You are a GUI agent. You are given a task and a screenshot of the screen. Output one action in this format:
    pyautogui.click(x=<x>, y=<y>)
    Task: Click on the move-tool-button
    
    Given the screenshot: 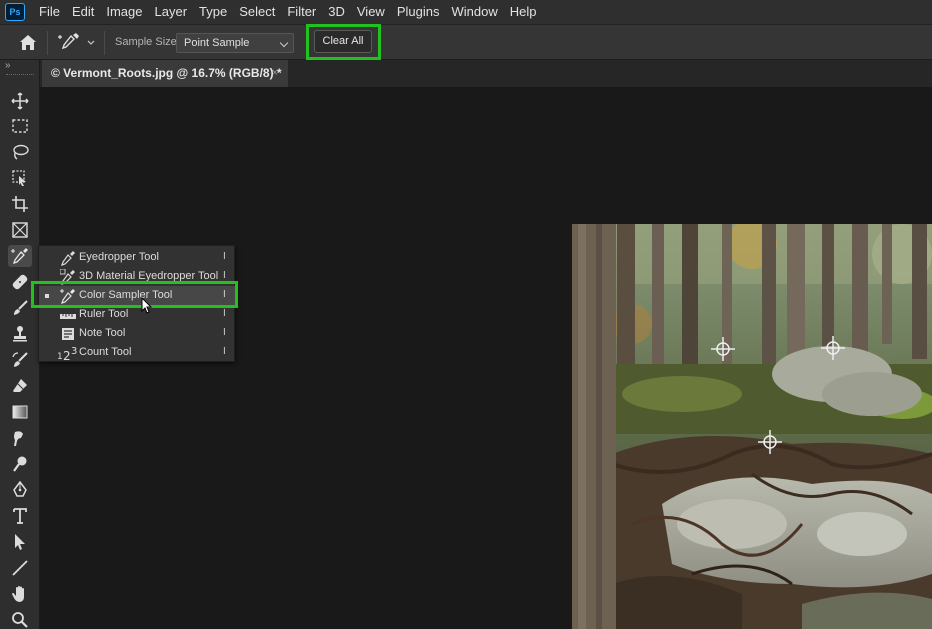 What is the action you would take?
    pyautogui.click(x=20, y=101)
    